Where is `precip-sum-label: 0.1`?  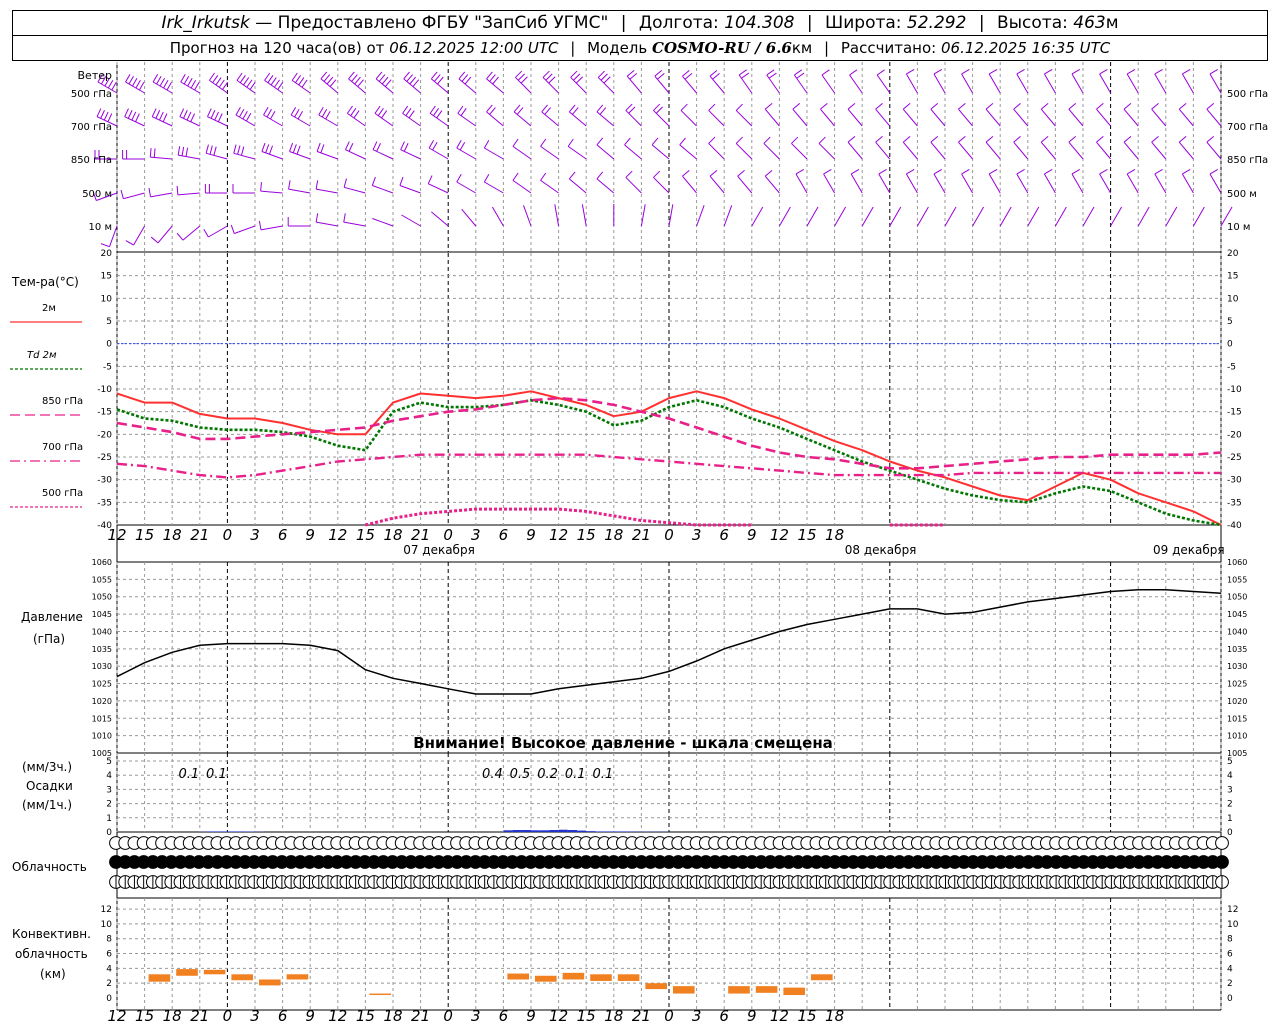
precip-sum-label: 0.1 is located at coordinates (188, 774).